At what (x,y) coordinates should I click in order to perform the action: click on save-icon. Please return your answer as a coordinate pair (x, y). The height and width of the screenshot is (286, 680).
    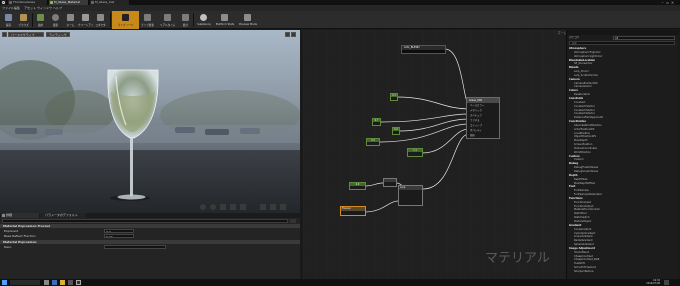
    Looking at the image, I should click on (8, 17).